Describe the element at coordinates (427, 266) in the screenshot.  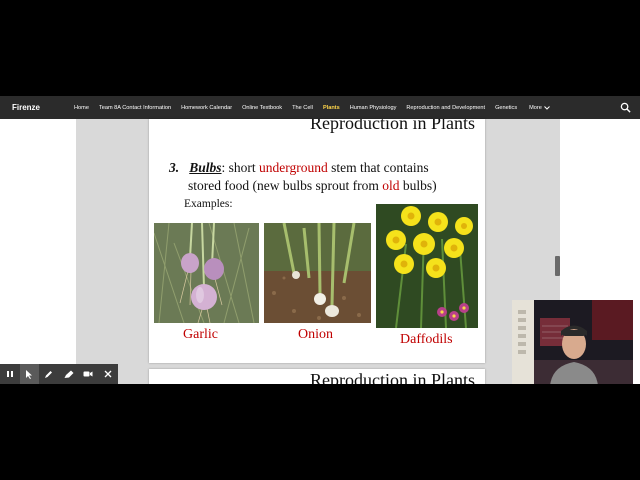
I see `daffodil-photo` at that location.